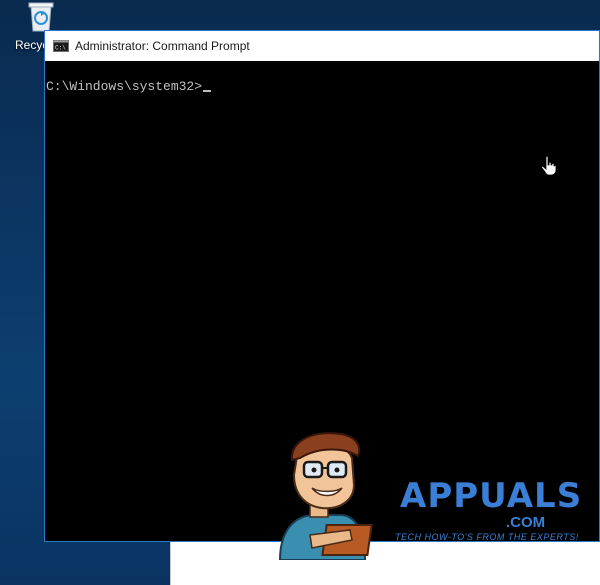 The height and width of the screenshot is (585, 600). I want to click on cmd-icon: C:\, so click(61, 46).